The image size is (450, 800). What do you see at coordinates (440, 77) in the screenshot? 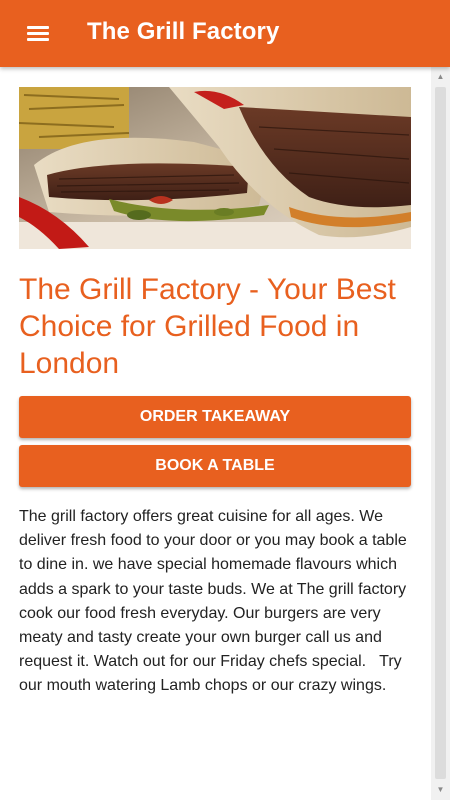
I see `scroll-up-arrow-icon: ▲` at bounding box center [440, 77].